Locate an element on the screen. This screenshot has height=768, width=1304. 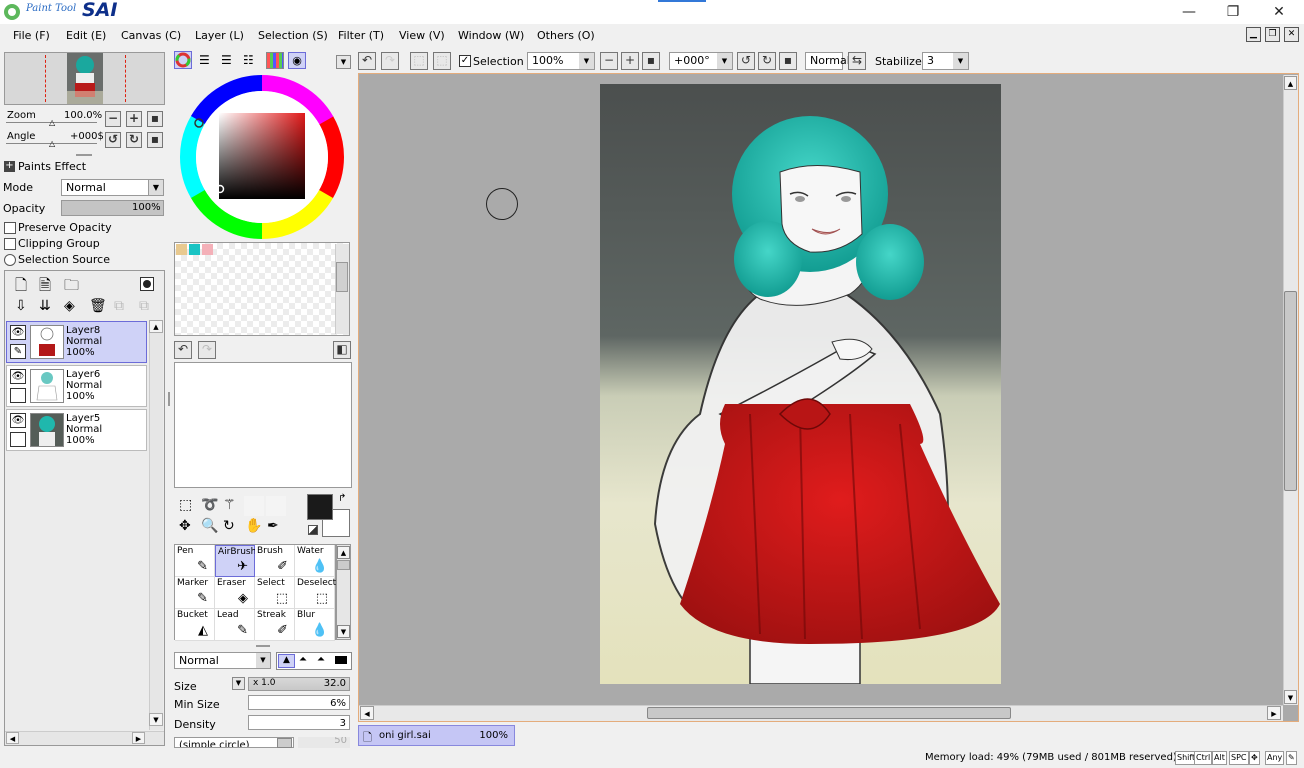
tool-deselect: Deselect ⬚ is located at coordinates (315, 593).